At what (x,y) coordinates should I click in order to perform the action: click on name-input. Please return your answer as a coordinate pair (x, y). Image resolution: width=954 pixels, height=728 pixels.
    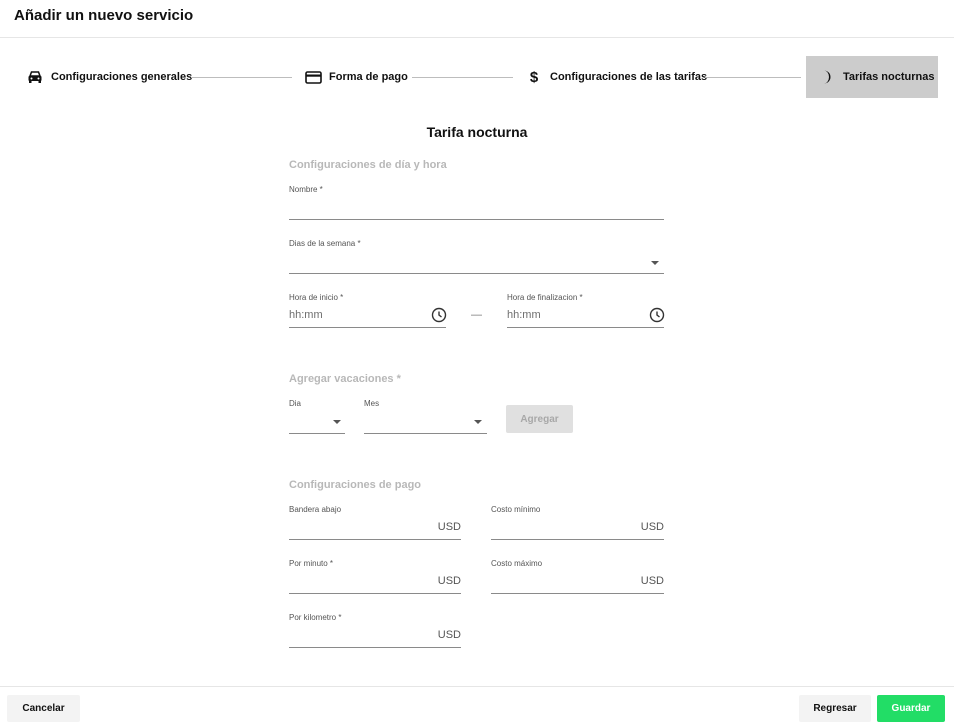
    Looking at the image, I should click on (476, 209).